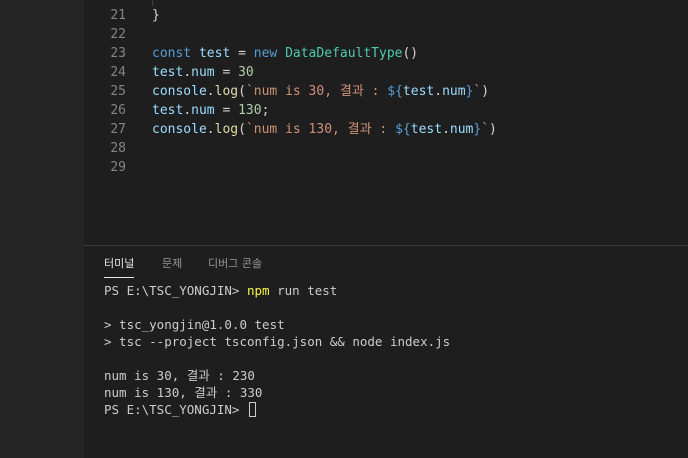 The image size is (688, 458). I want to click on code-text: test.num = 130;, so click(210, 110).